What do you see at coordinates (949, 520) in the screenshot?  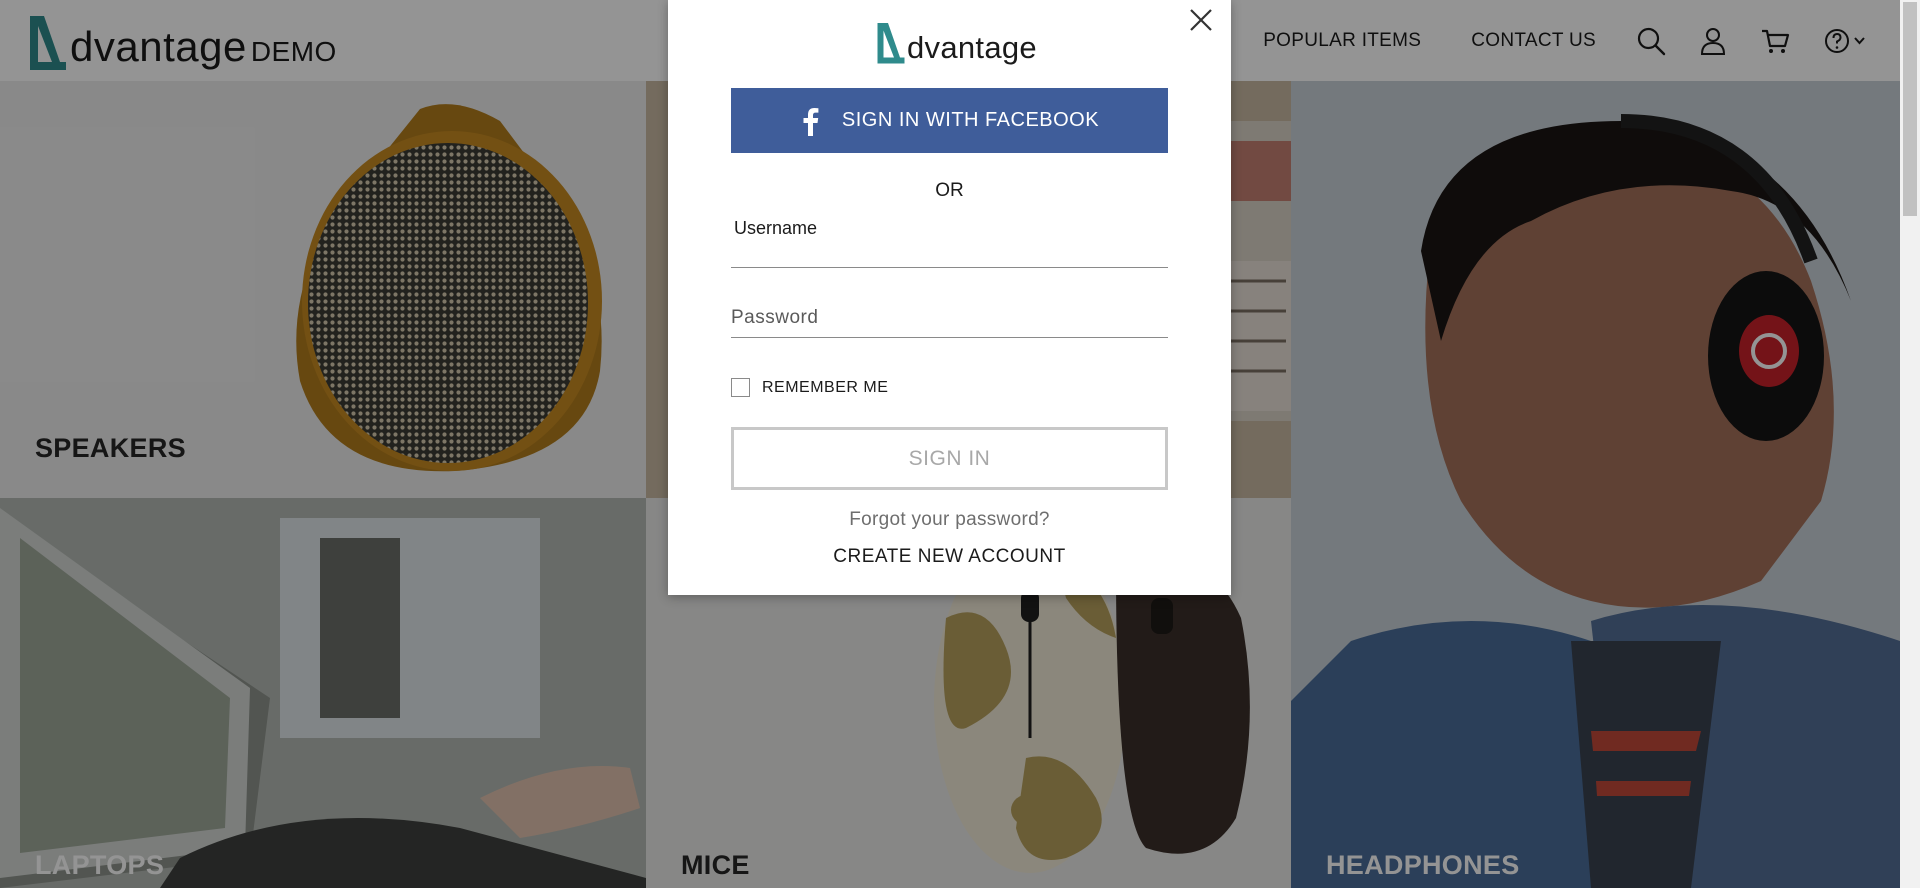 I see `forgot-password-link: Forgot your password?` at bounding box center [949, 520].